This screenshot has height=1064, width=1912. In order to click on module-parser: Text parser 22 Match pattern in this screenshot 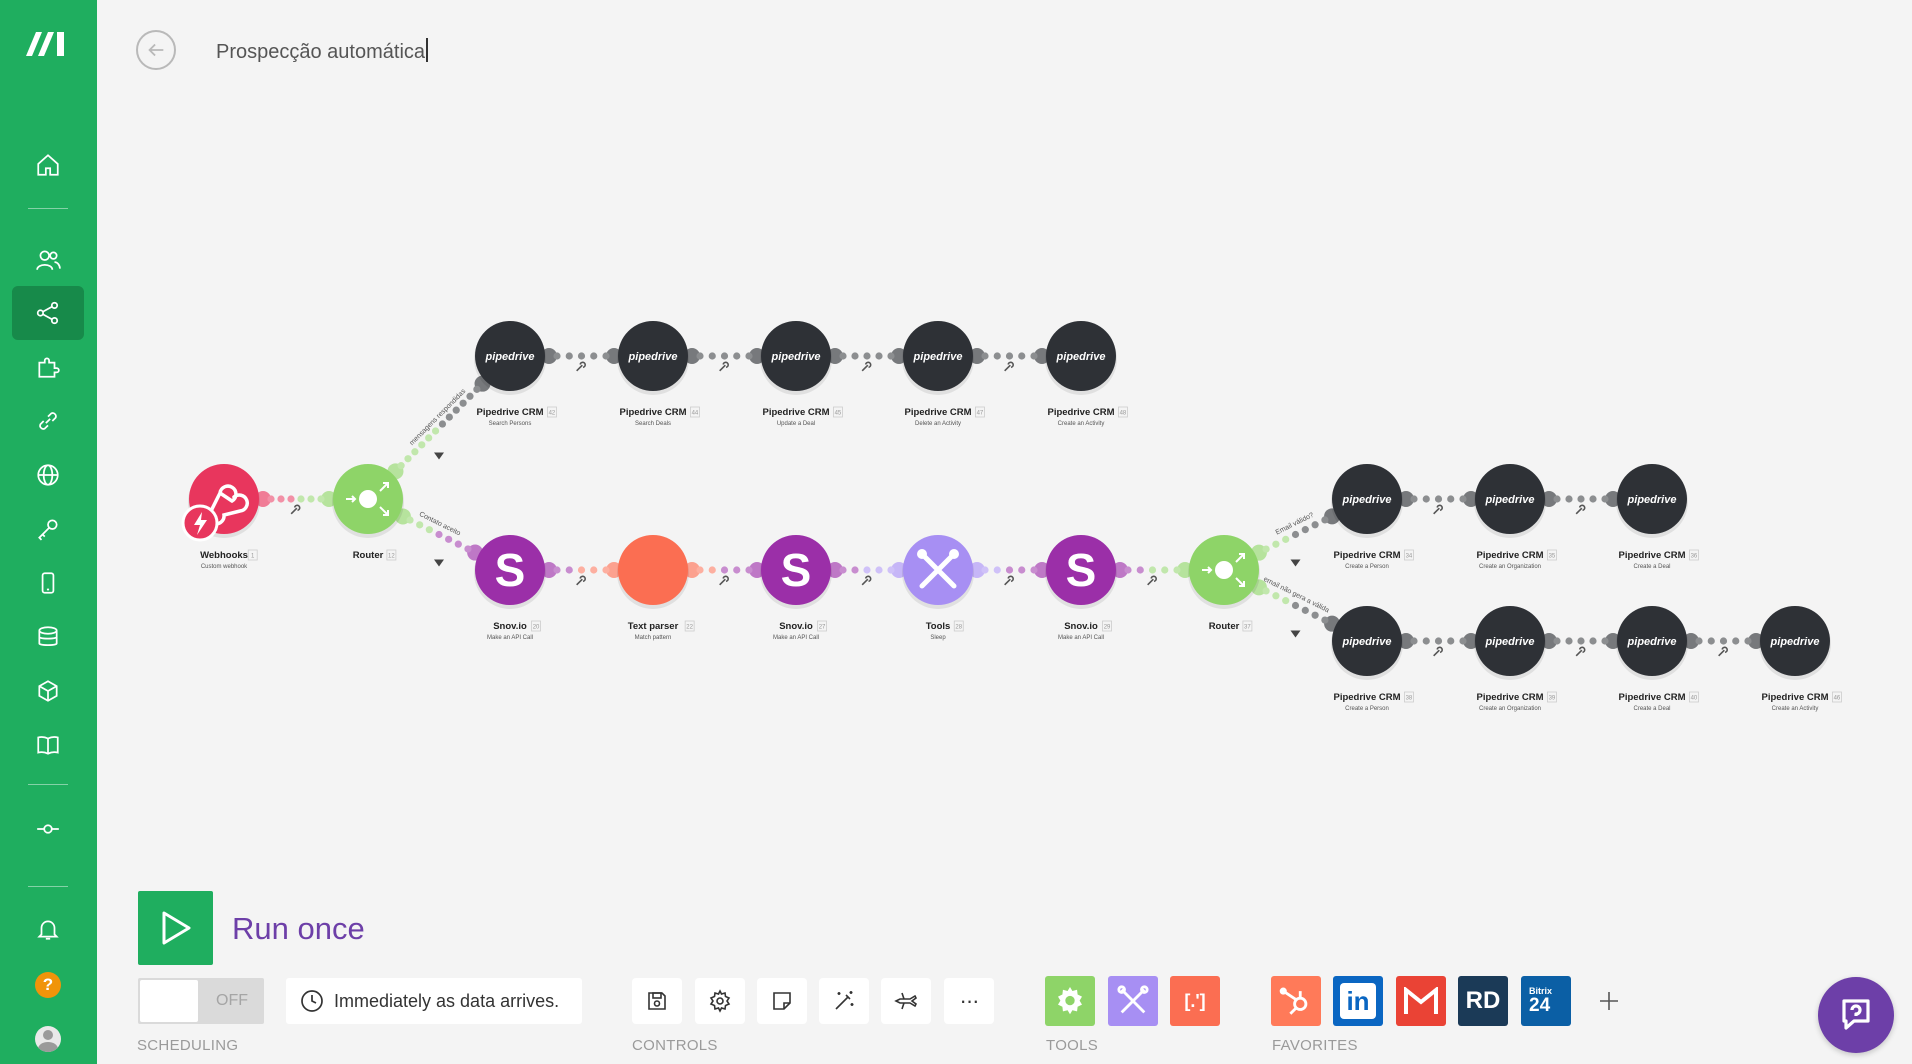, I will do `click(656, 588)`.